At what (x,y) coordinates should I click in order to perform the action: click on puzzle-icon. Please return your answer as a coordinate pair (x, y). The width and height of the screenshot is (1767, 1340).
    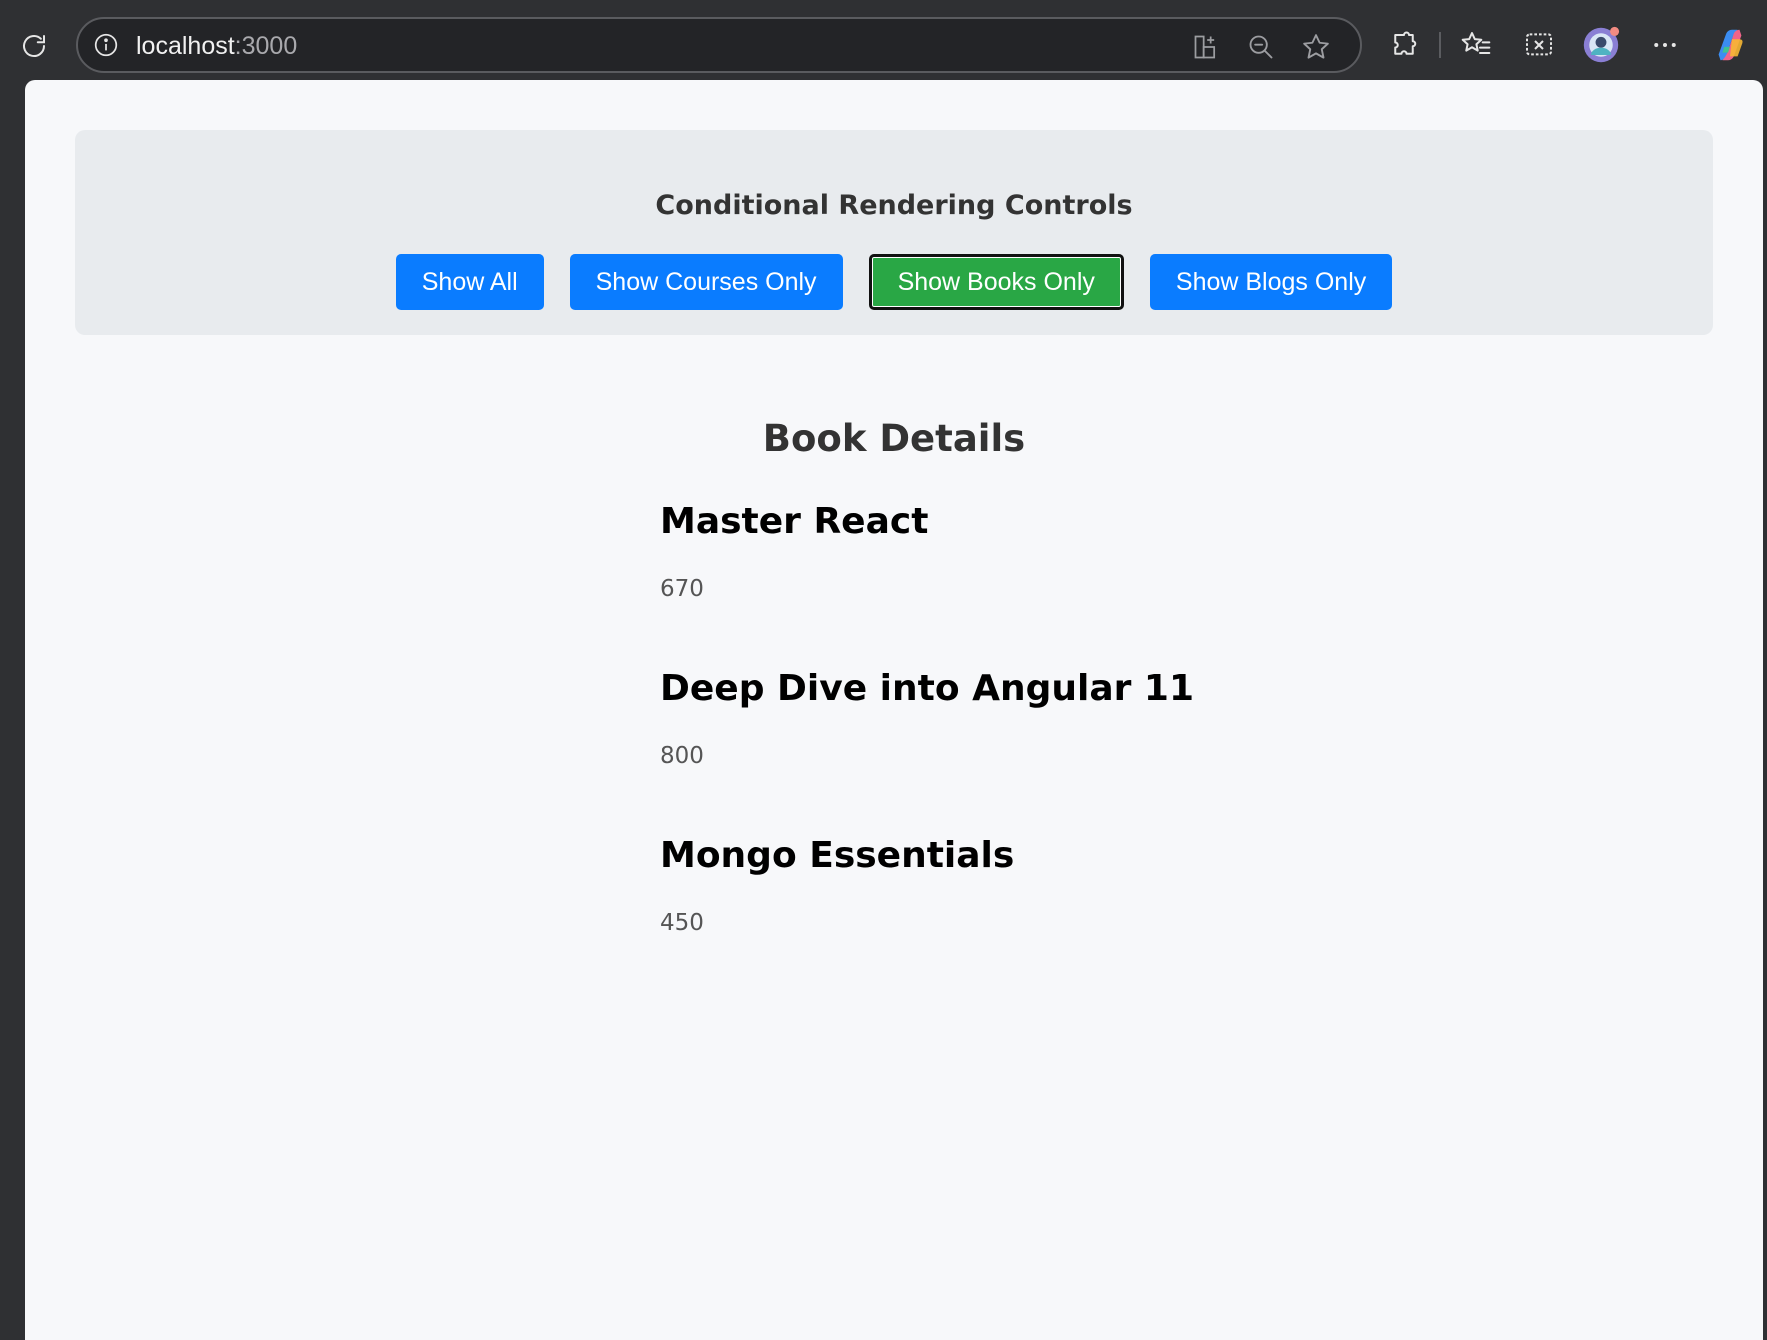
    Looking at the image, I should click on (1404, 45).